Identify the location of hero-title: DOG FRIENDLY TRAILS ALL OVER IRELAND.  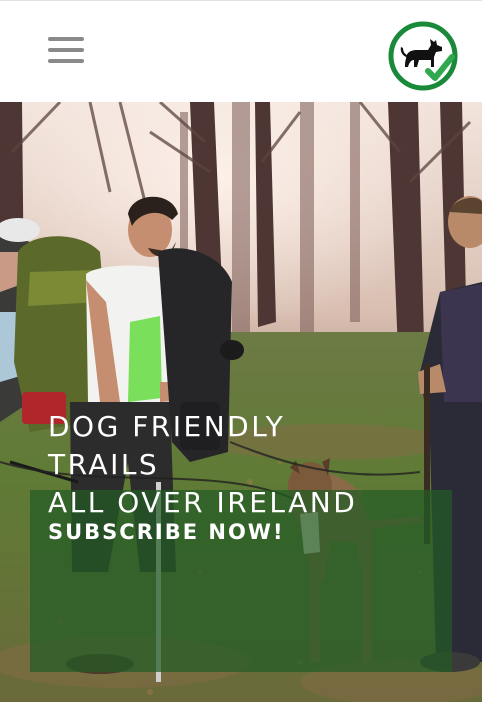
(248, 465).